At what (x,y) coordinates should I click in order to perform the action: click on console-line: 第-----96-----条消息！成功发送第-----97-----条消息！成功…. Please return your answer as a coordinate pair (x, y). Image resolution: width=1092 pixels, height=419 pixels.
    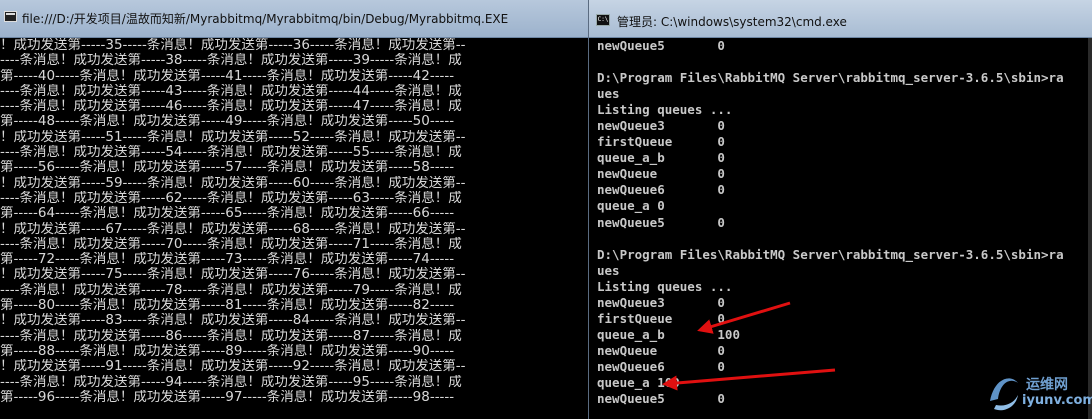
    Looking at the image, I should click on (227, 397).